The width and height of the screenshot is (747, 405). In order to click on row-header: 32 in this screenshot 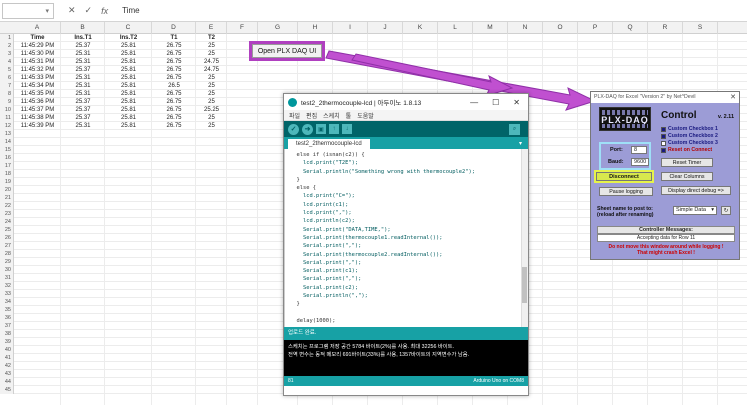, I will do `click(7, 286)`.